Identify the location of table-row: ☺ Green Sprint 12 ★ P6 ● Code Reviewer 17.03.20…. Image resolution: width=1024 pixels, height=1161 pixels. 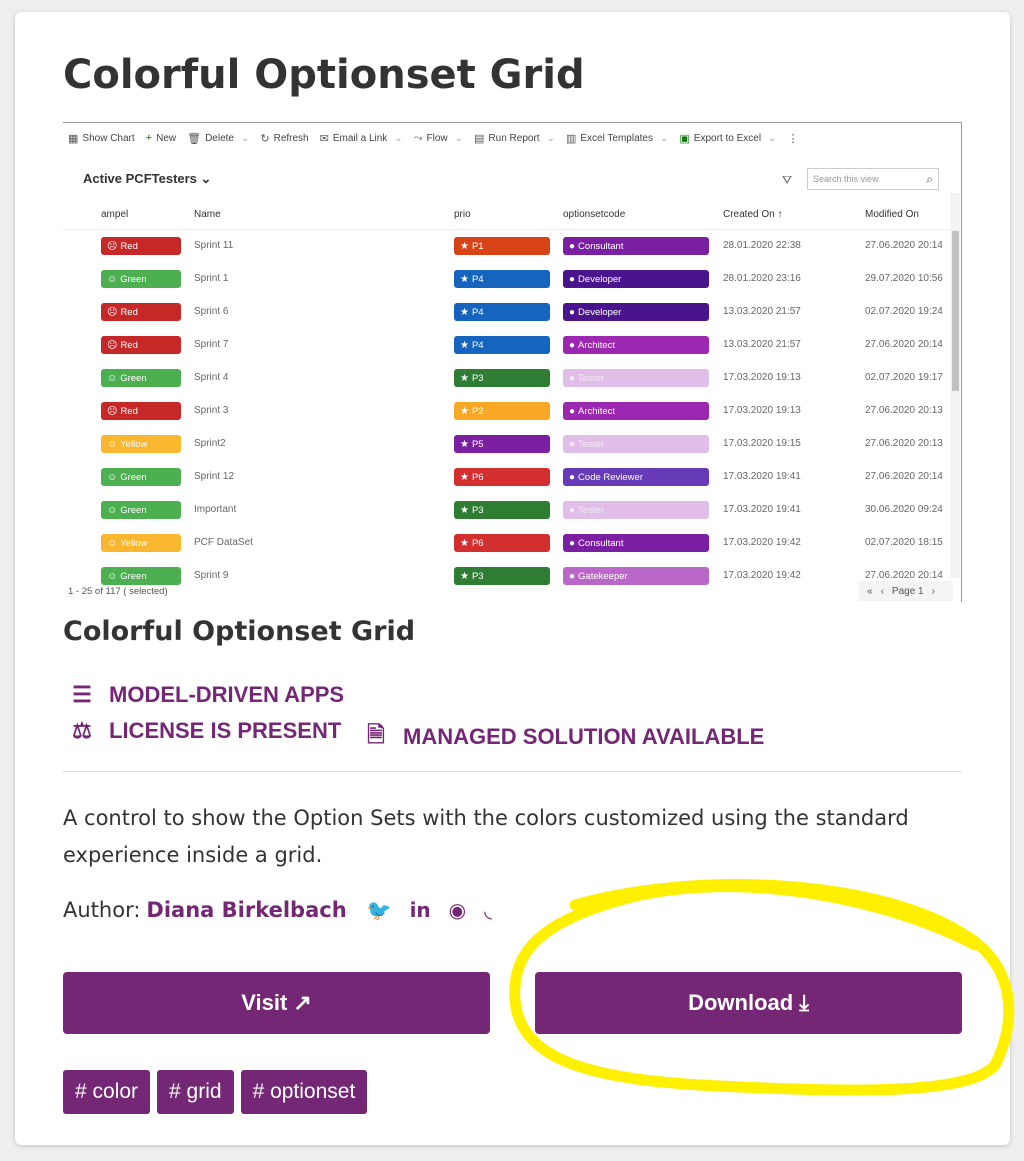
(508, 480).